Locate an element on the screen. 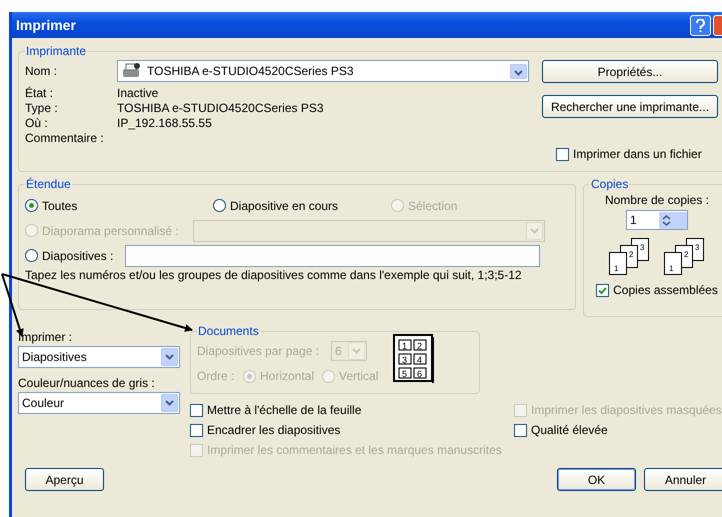  help-button is located at coordinates (700, 25).